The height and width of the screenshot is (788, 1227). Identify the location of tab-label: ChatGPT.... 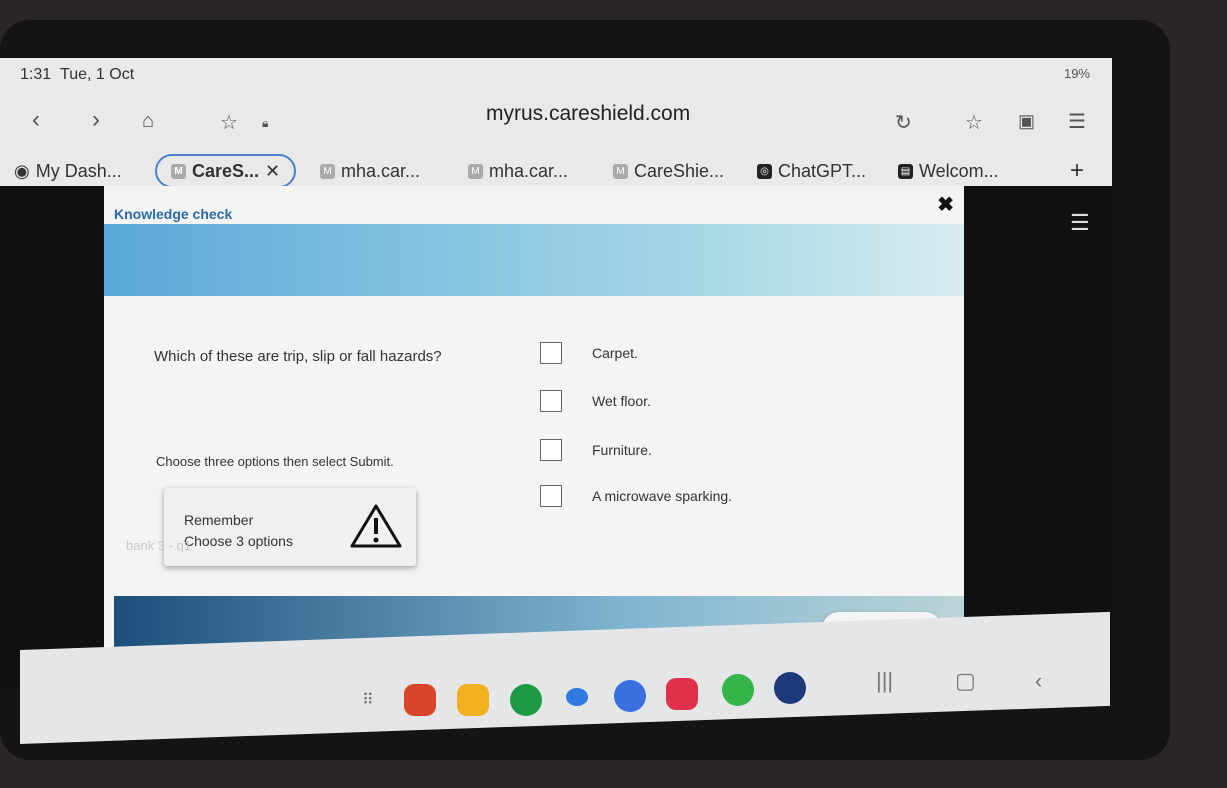
(822, 170).